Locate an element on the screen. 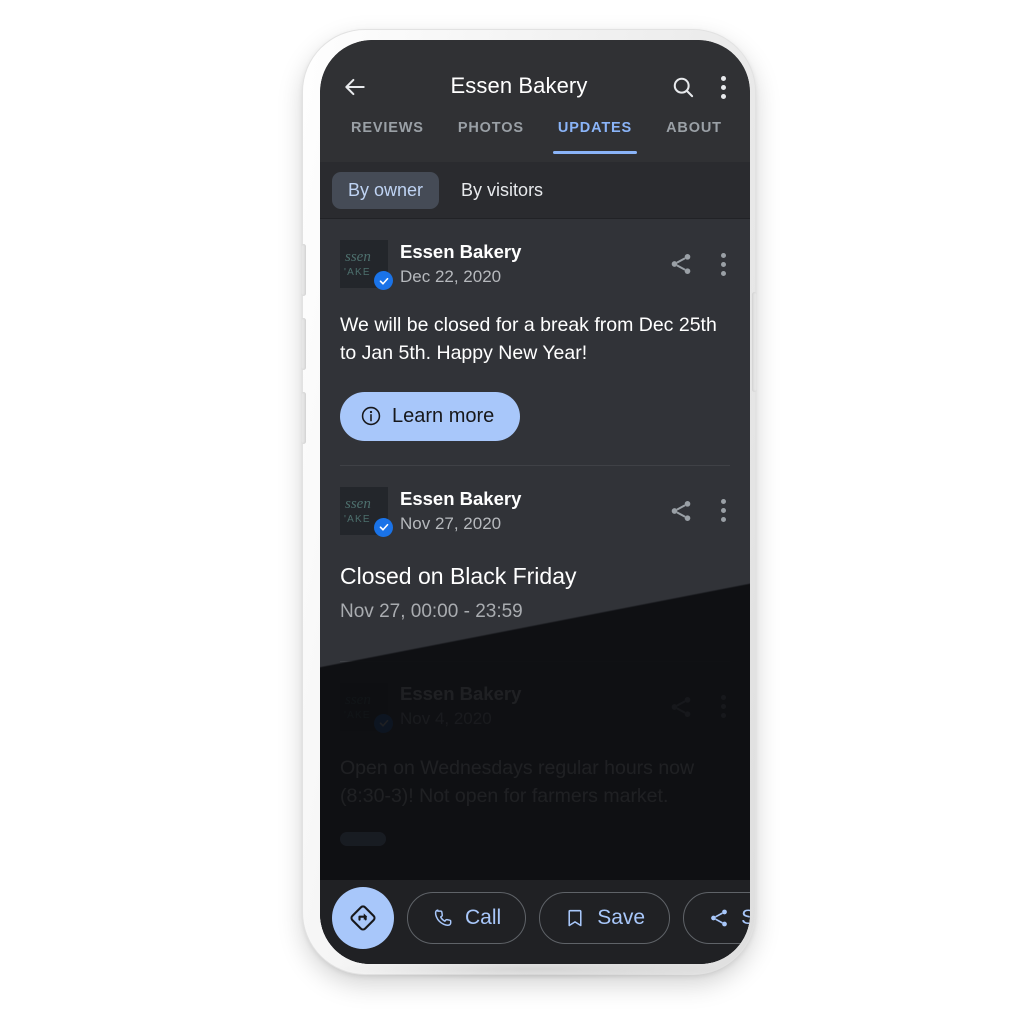  post-subtitle: Nov 27, 00:00 - 23:59 is located at coordinates (431, 611).